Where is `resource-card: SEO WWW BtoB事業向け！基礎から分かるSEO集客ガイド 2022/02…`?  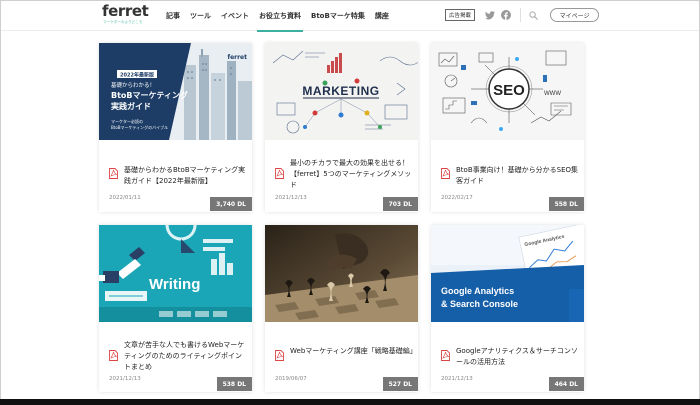 resource-card: SEO WWW BtoB事業向け！基礎から分かるSEO集客ガイド 2022/02… is located at coordinates (507, 127).